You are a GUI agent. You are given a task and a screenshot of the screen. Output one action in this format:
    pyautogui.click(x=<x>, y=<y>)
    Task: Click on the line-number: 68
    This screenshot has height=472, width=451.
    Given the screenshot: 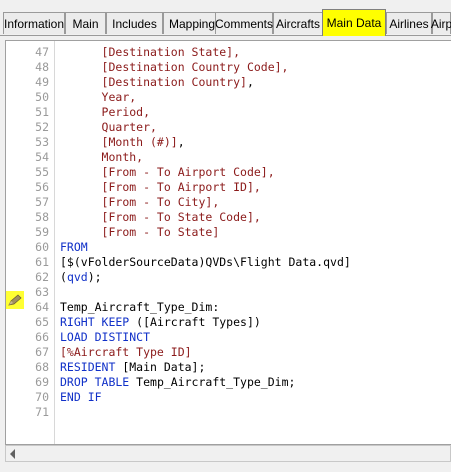 What is the action you would take?
    pyautogui.click(x=42, y=367)
    